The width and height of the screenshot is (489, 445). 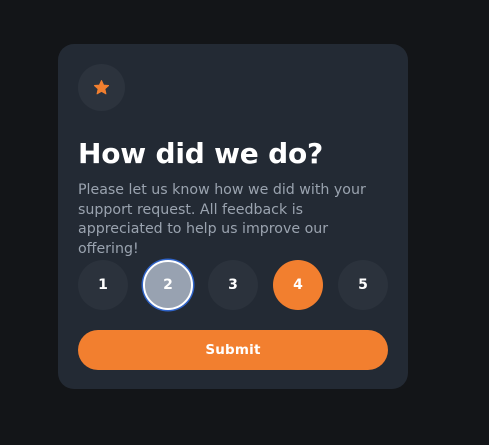 I want to click on rating-option-3: 3, so click(x=233, y=285).